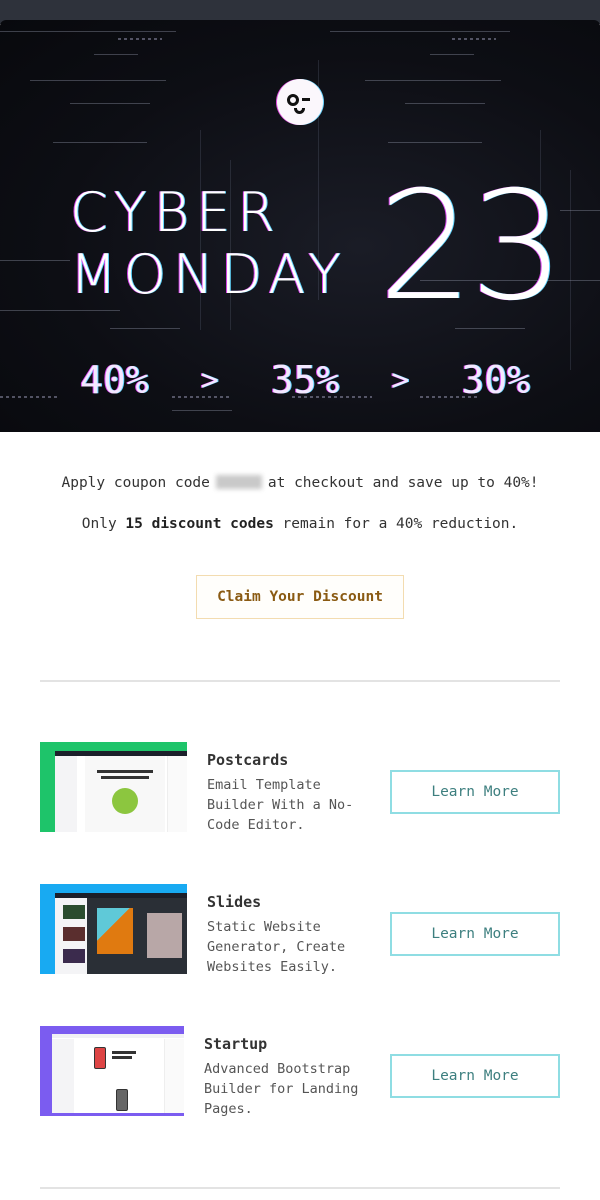 Image resolution: width=600 pixels, height=1200 pixels. Describe the element at coordinates (176, 212) in the screenshot. I see `title-line-cyber: CYBER` at that location.